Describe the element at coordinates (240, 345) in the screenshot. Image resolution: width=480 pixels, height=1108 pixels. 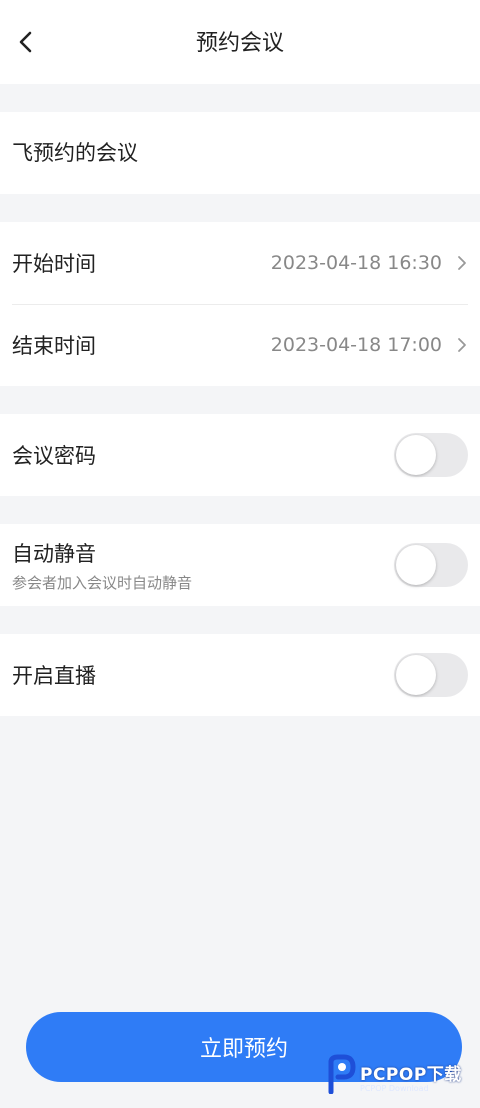
I see `end-time-row: 结束时间 2023-04-18 17:00` at that location.